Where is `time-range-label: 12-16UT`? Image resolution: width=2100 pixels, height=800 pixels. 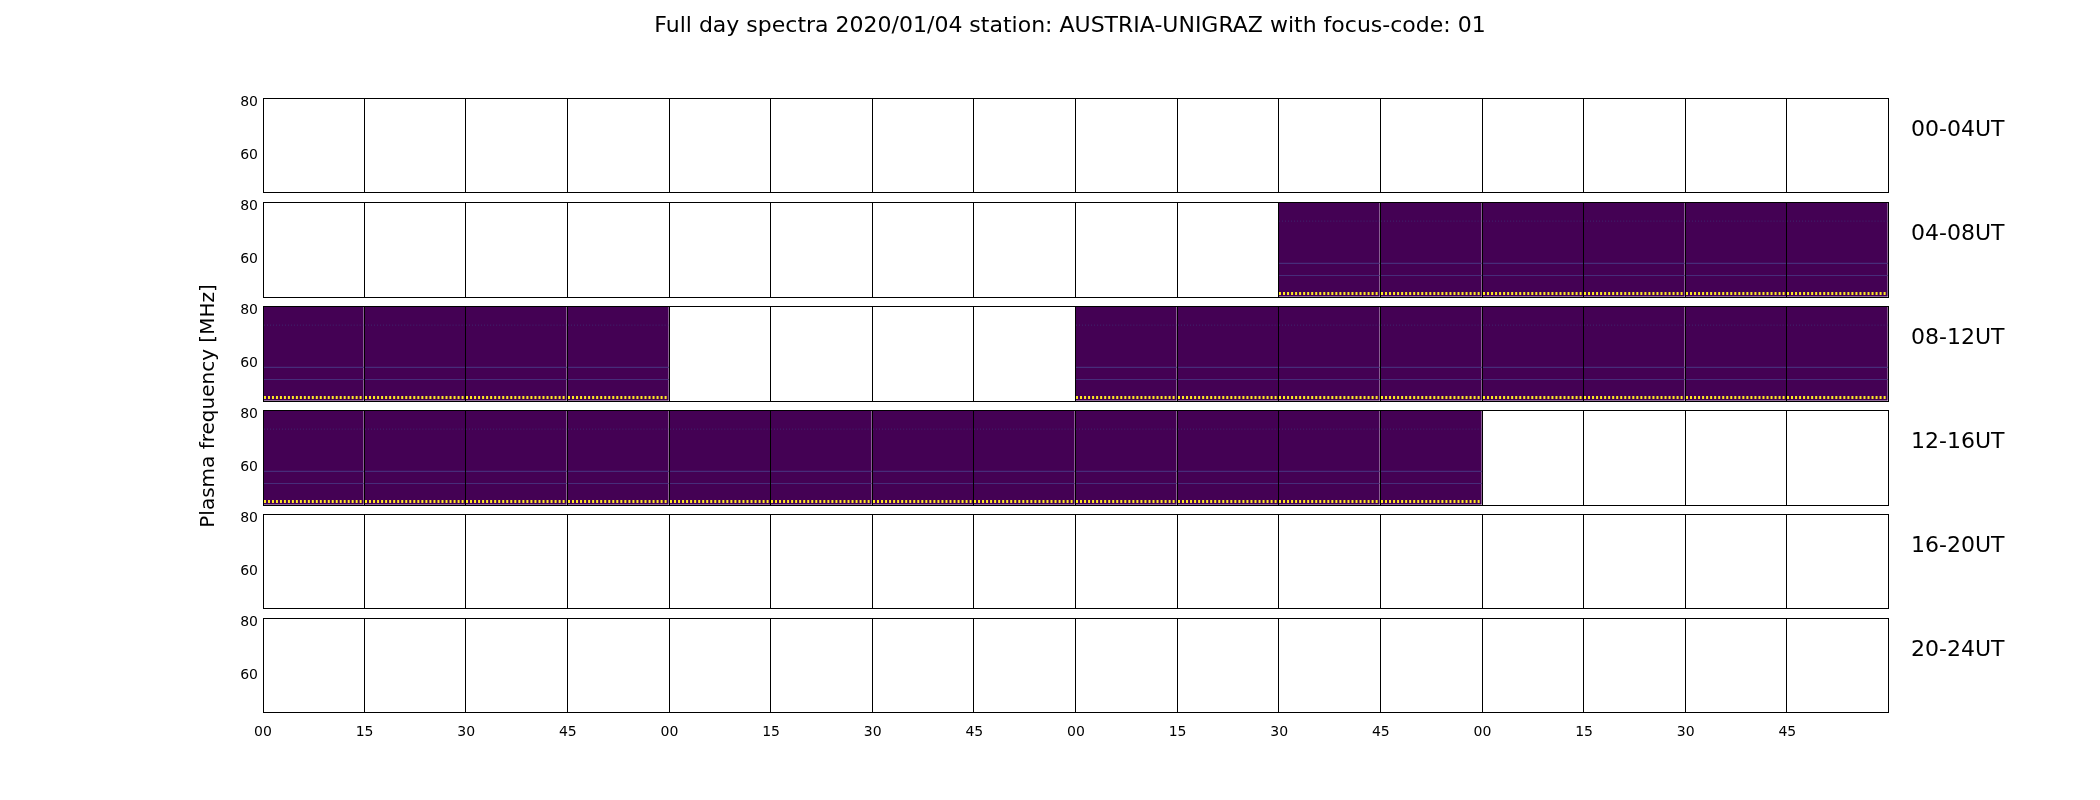 time-range-label: 12-16UT is located at coordinates (1957, 441).